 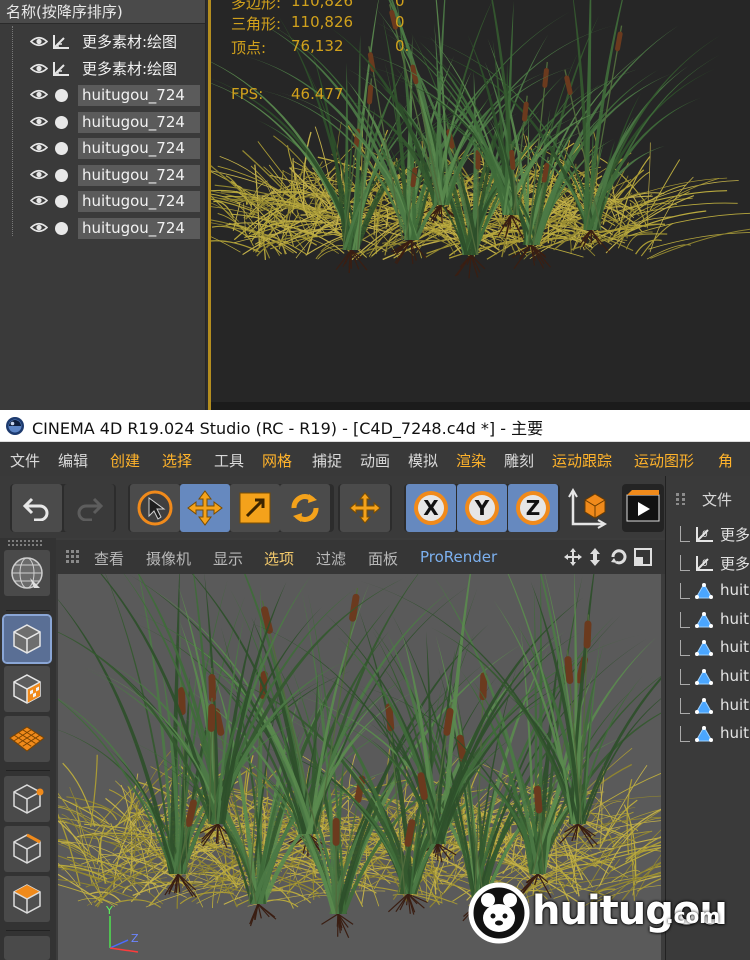 I want to click on panel-grip-icon, so click(x=681, y=499).